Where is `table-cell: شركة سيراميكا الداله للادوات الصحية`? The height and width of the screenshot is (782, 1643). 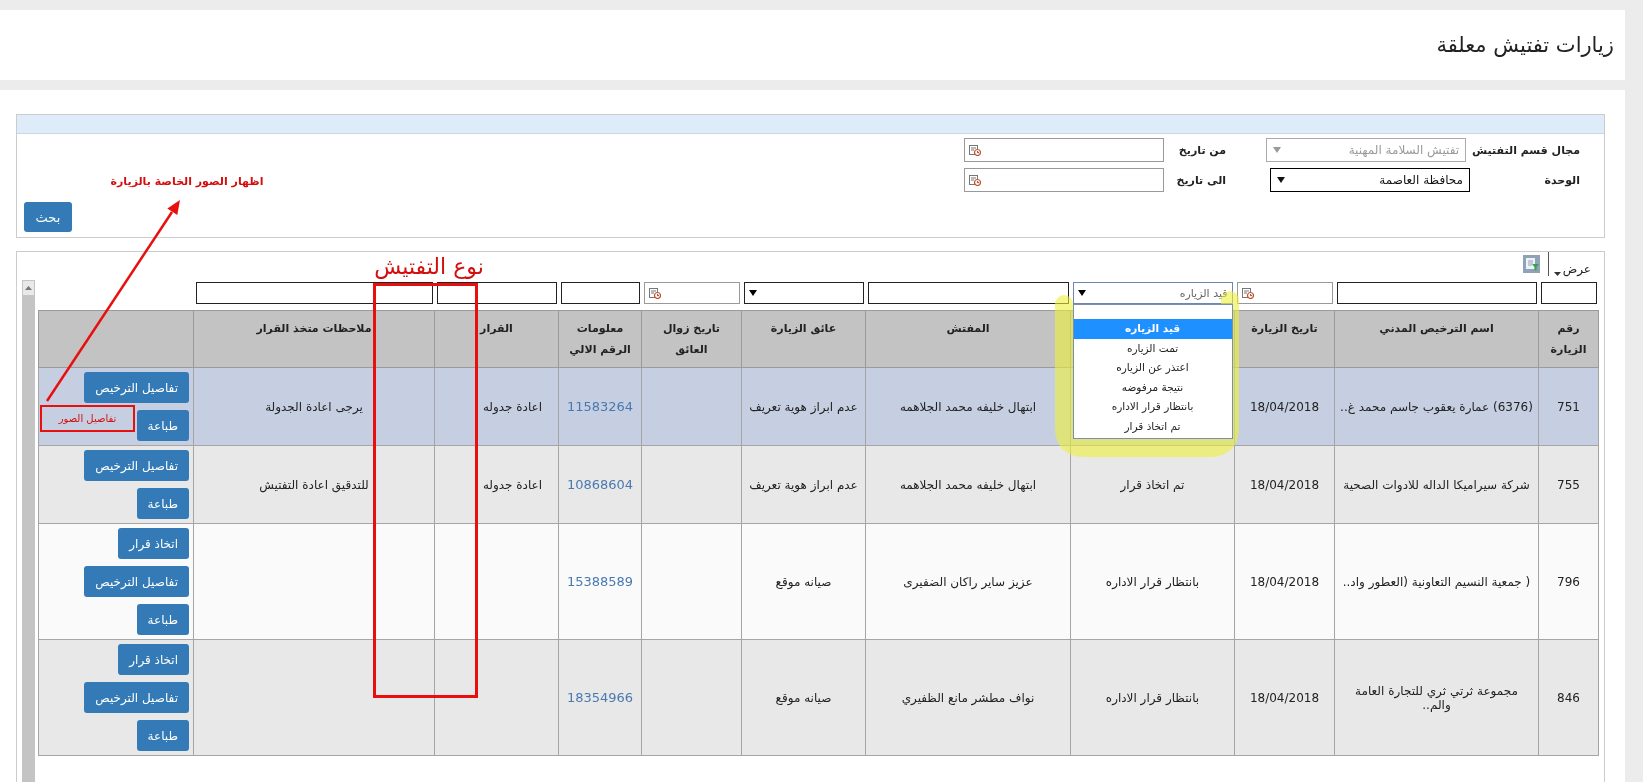
table-cell: شركة سيراميكا الداله للادوات الصحية is located at coordinates (1436, 484).